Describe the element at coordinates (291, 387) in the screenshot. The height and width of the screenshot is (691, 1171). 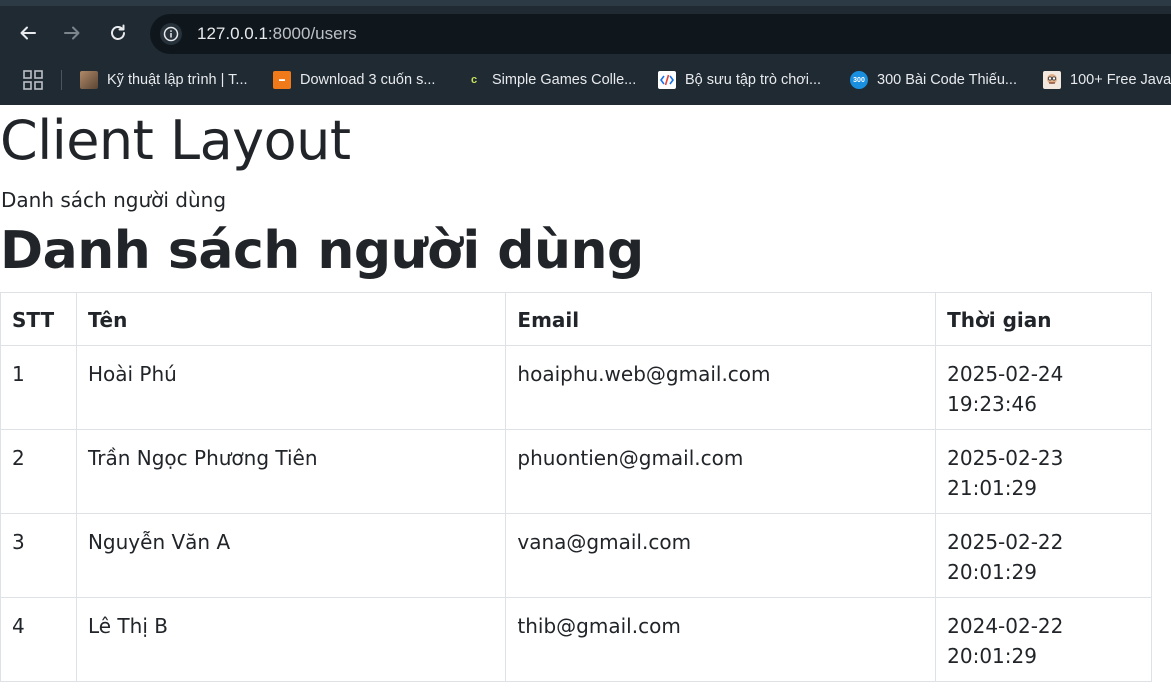
I see `cell-name: Hoài Phú` at that location.